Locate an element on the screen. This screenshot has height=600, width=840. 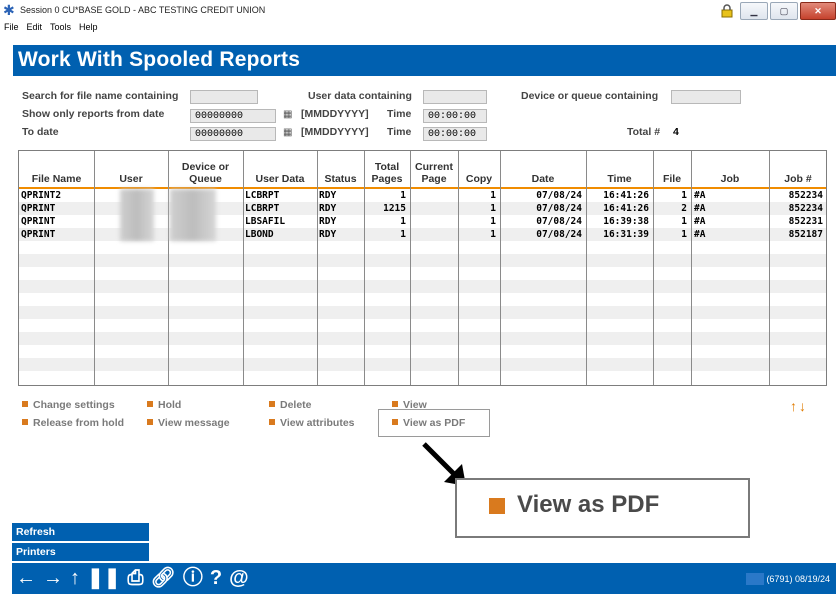
footer-bar: ← → ↑ ❚❚ ⎙ 🔗︎ ⓘ ? @ (6791) 08/19/24 is located at coordinates (424, 578).